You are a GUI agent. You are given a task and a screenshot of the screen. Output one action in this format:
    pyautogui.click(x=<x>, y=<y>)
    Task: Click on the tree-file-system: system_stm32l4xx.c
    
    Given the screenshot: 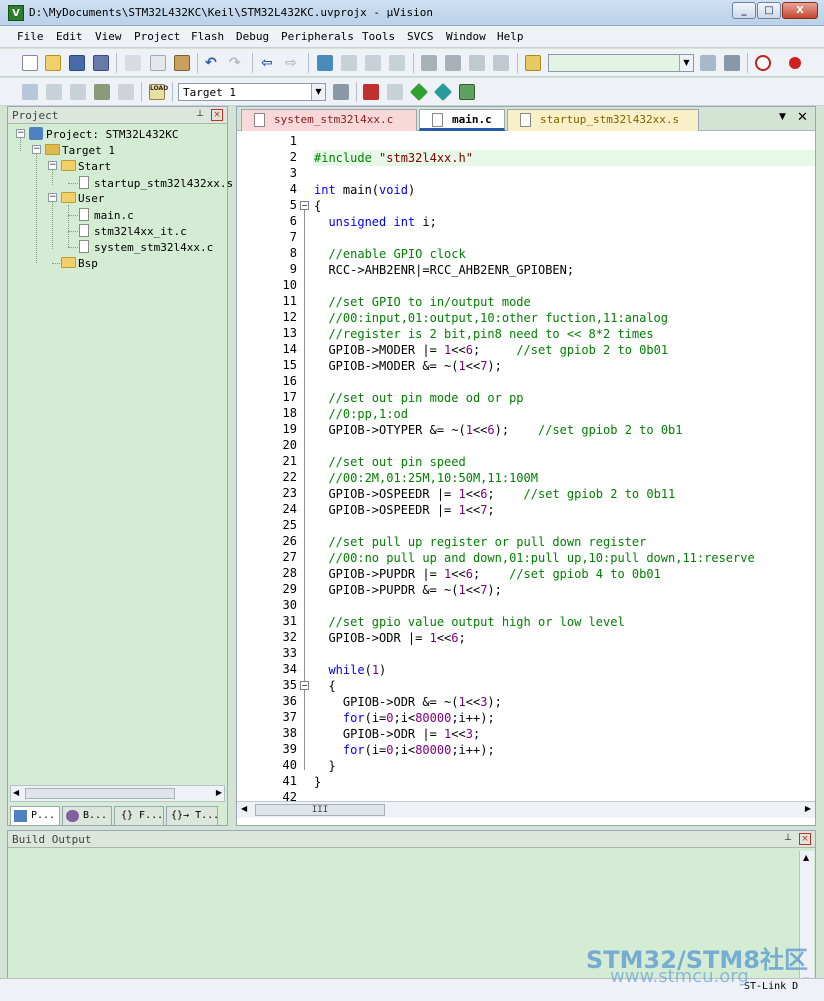 What is the action you would take?
    pyautogui.click(x=153, y=247)
    